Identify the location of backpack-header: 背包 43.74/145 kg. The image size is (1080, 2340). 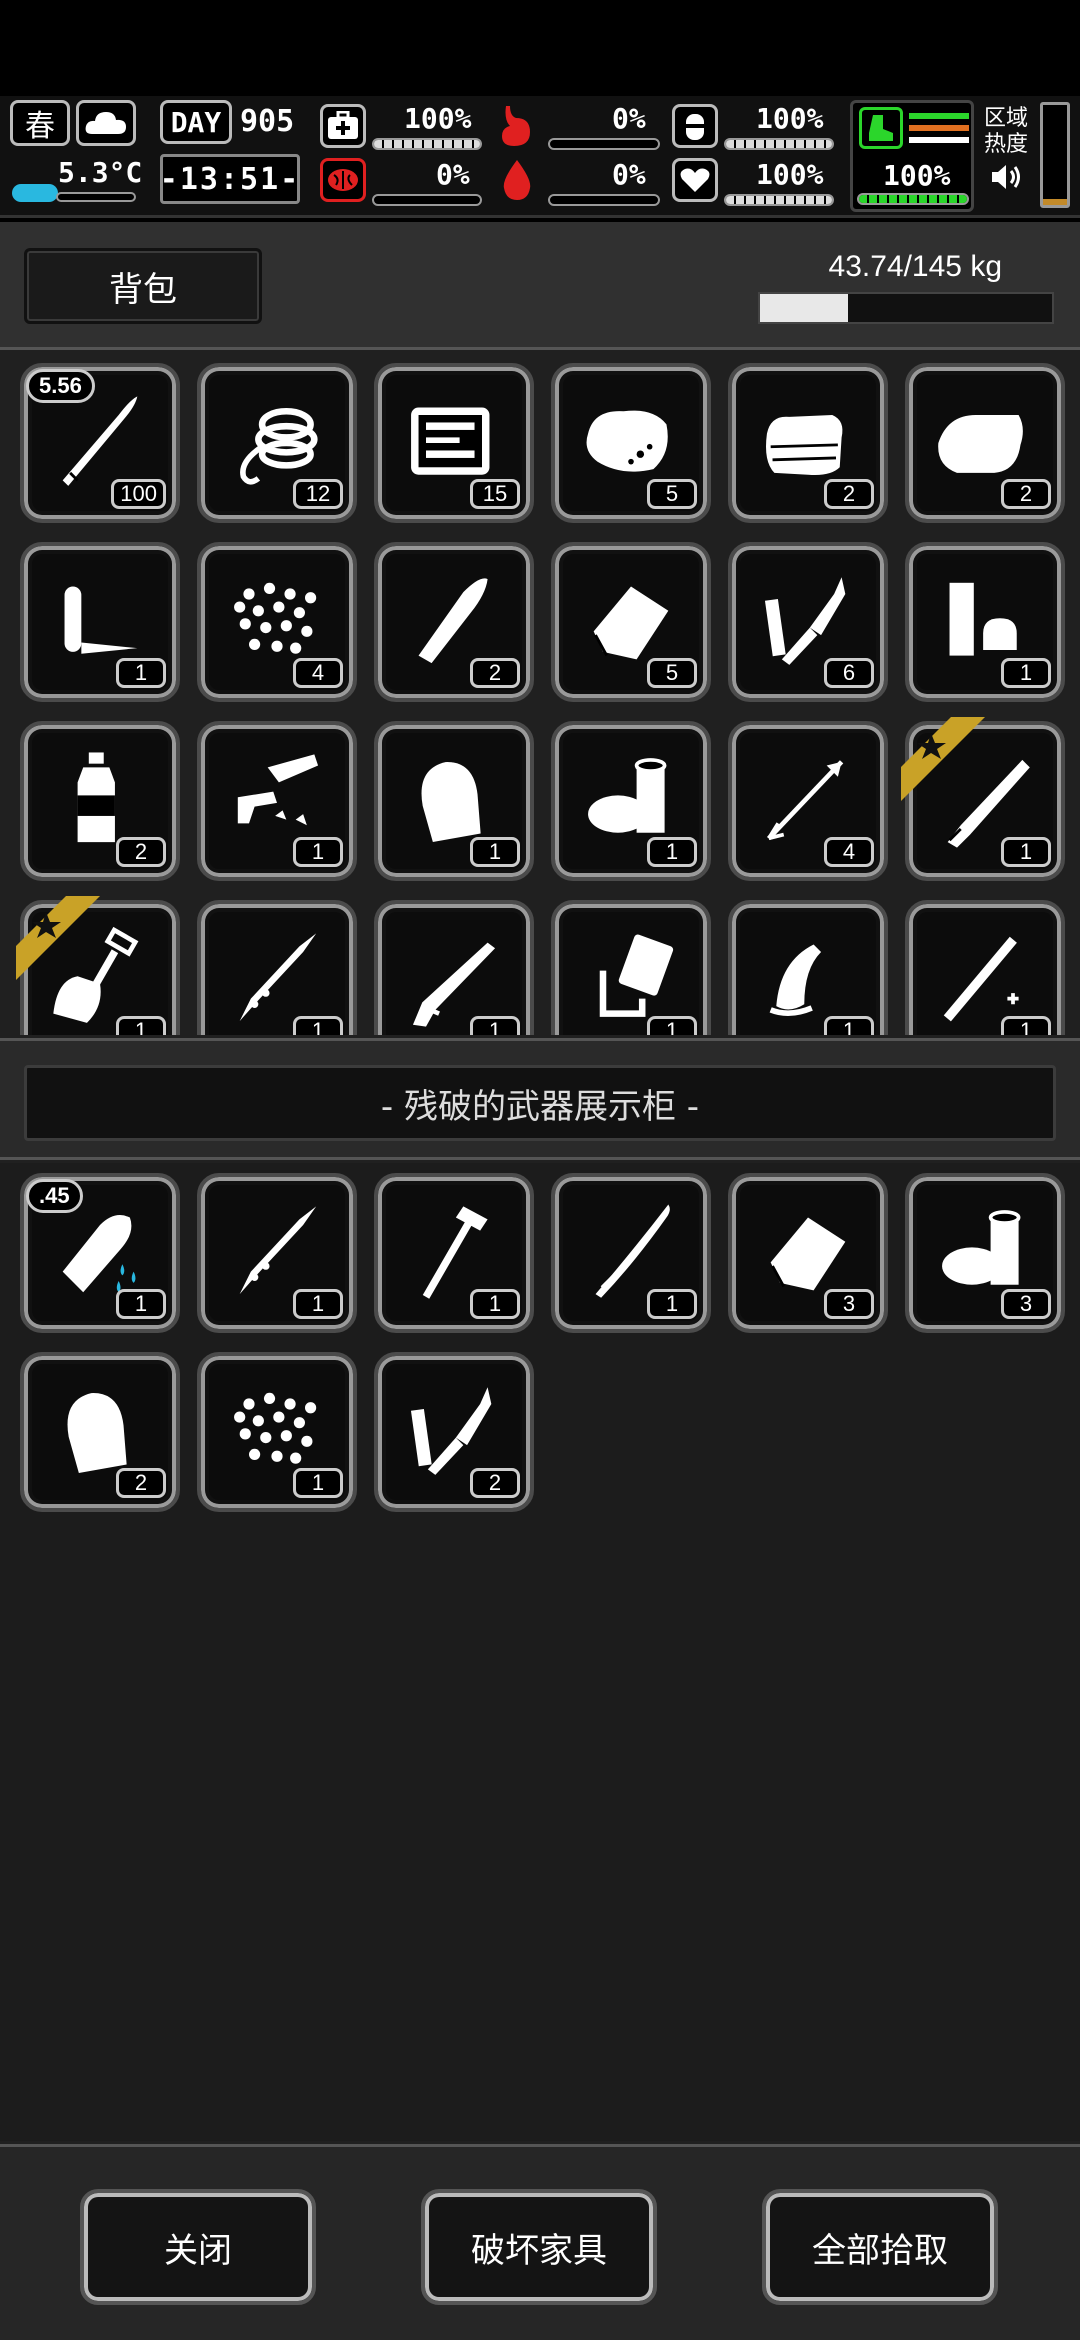
(540, 286).